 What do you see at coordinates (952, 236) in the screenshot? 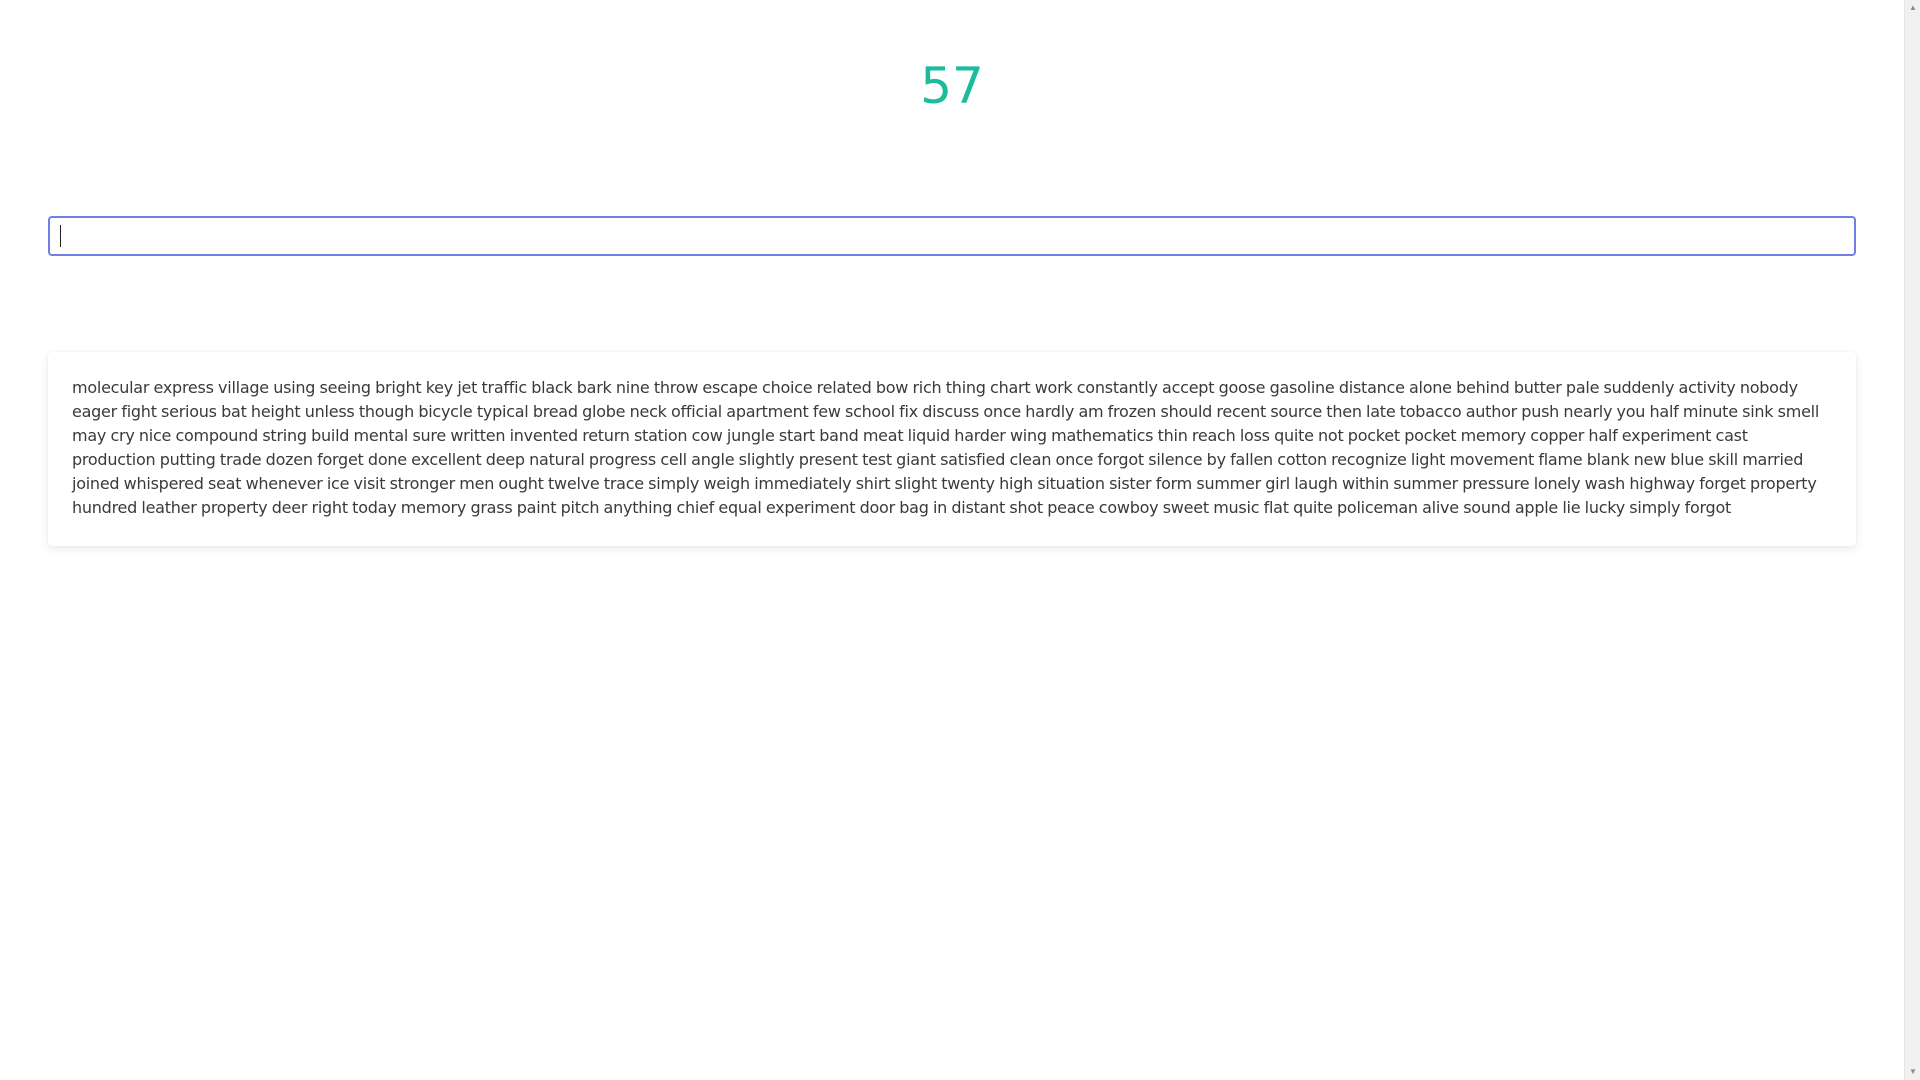
I see `typing-input` at bounding box center [952, 236].